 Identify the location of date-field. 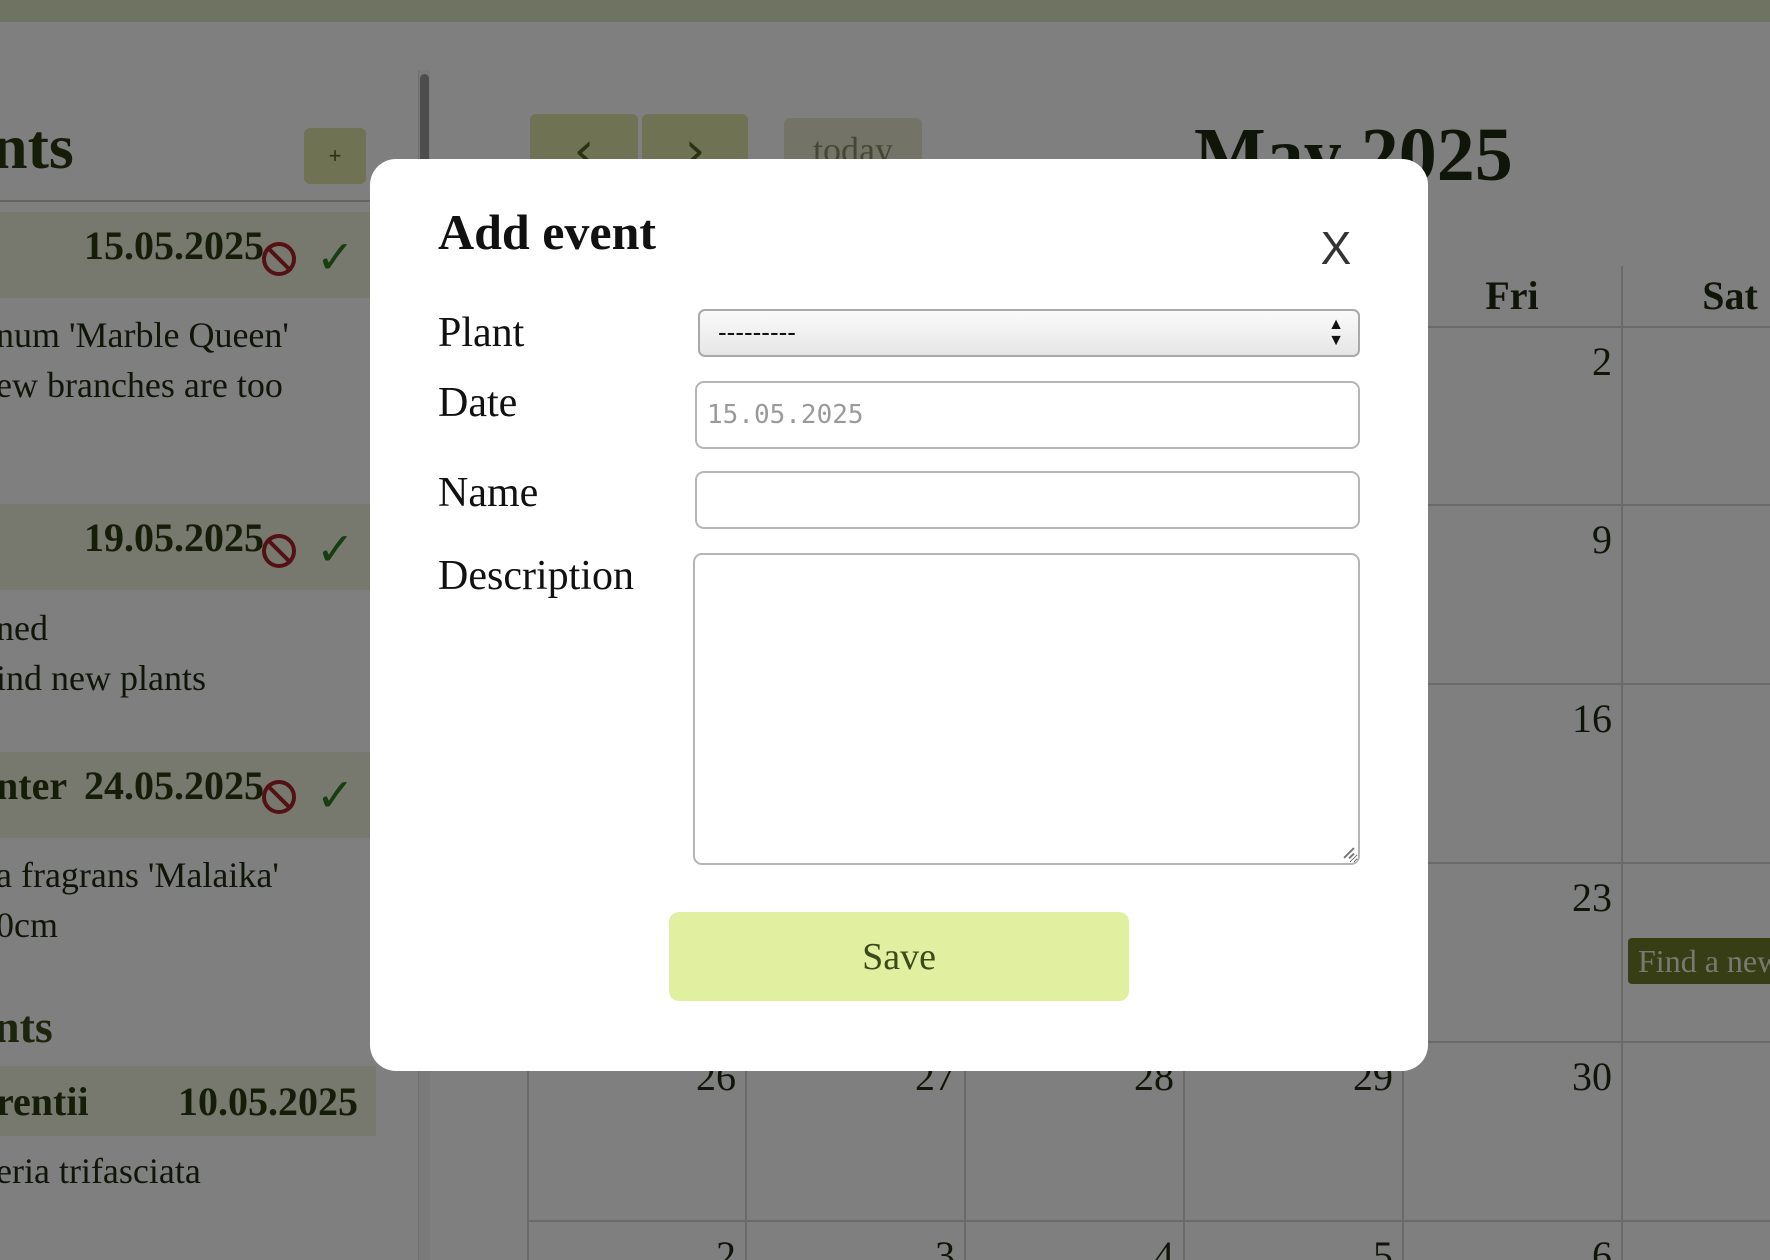
(1027, 415).